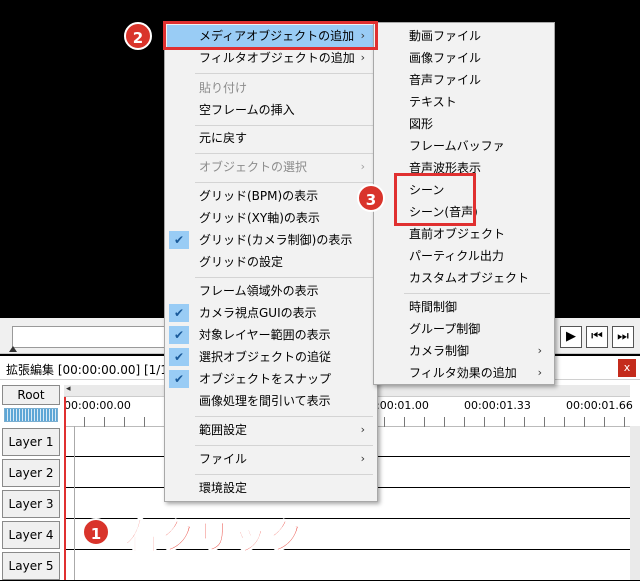 This screenshot has width=640, height=581. What do you see at coordinates (464, 80) in the screenshot?
I see `submenu-item-audio-file: 音声ファイル` at bounding box center [464, 80].